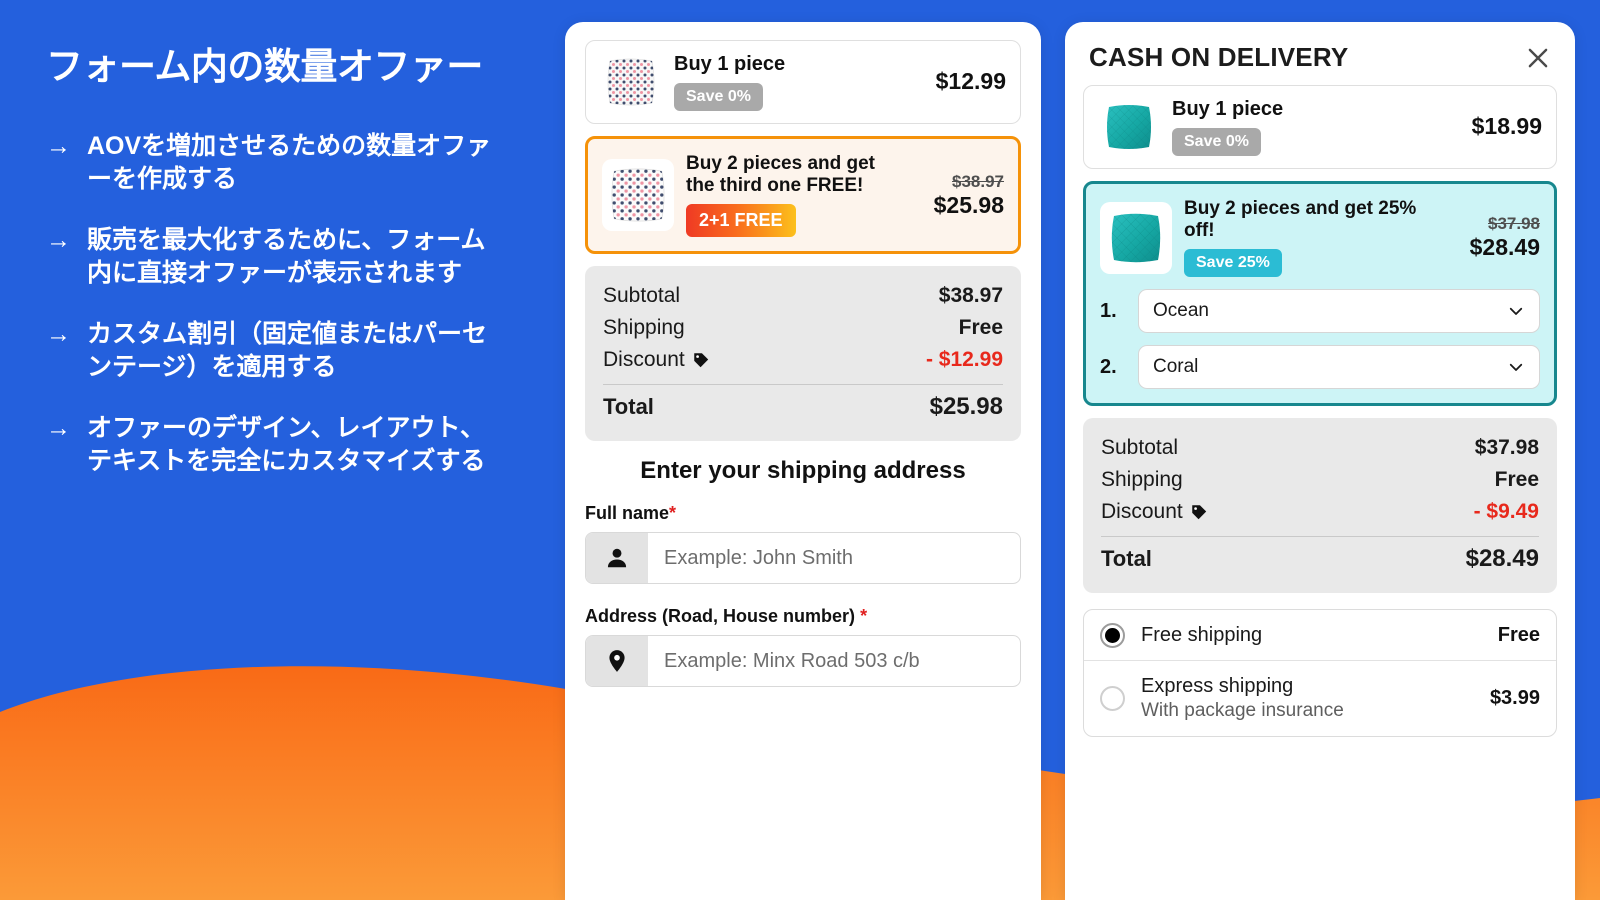  I want to click on offer-price: $37.98 $28.49, so click(1492, 237).